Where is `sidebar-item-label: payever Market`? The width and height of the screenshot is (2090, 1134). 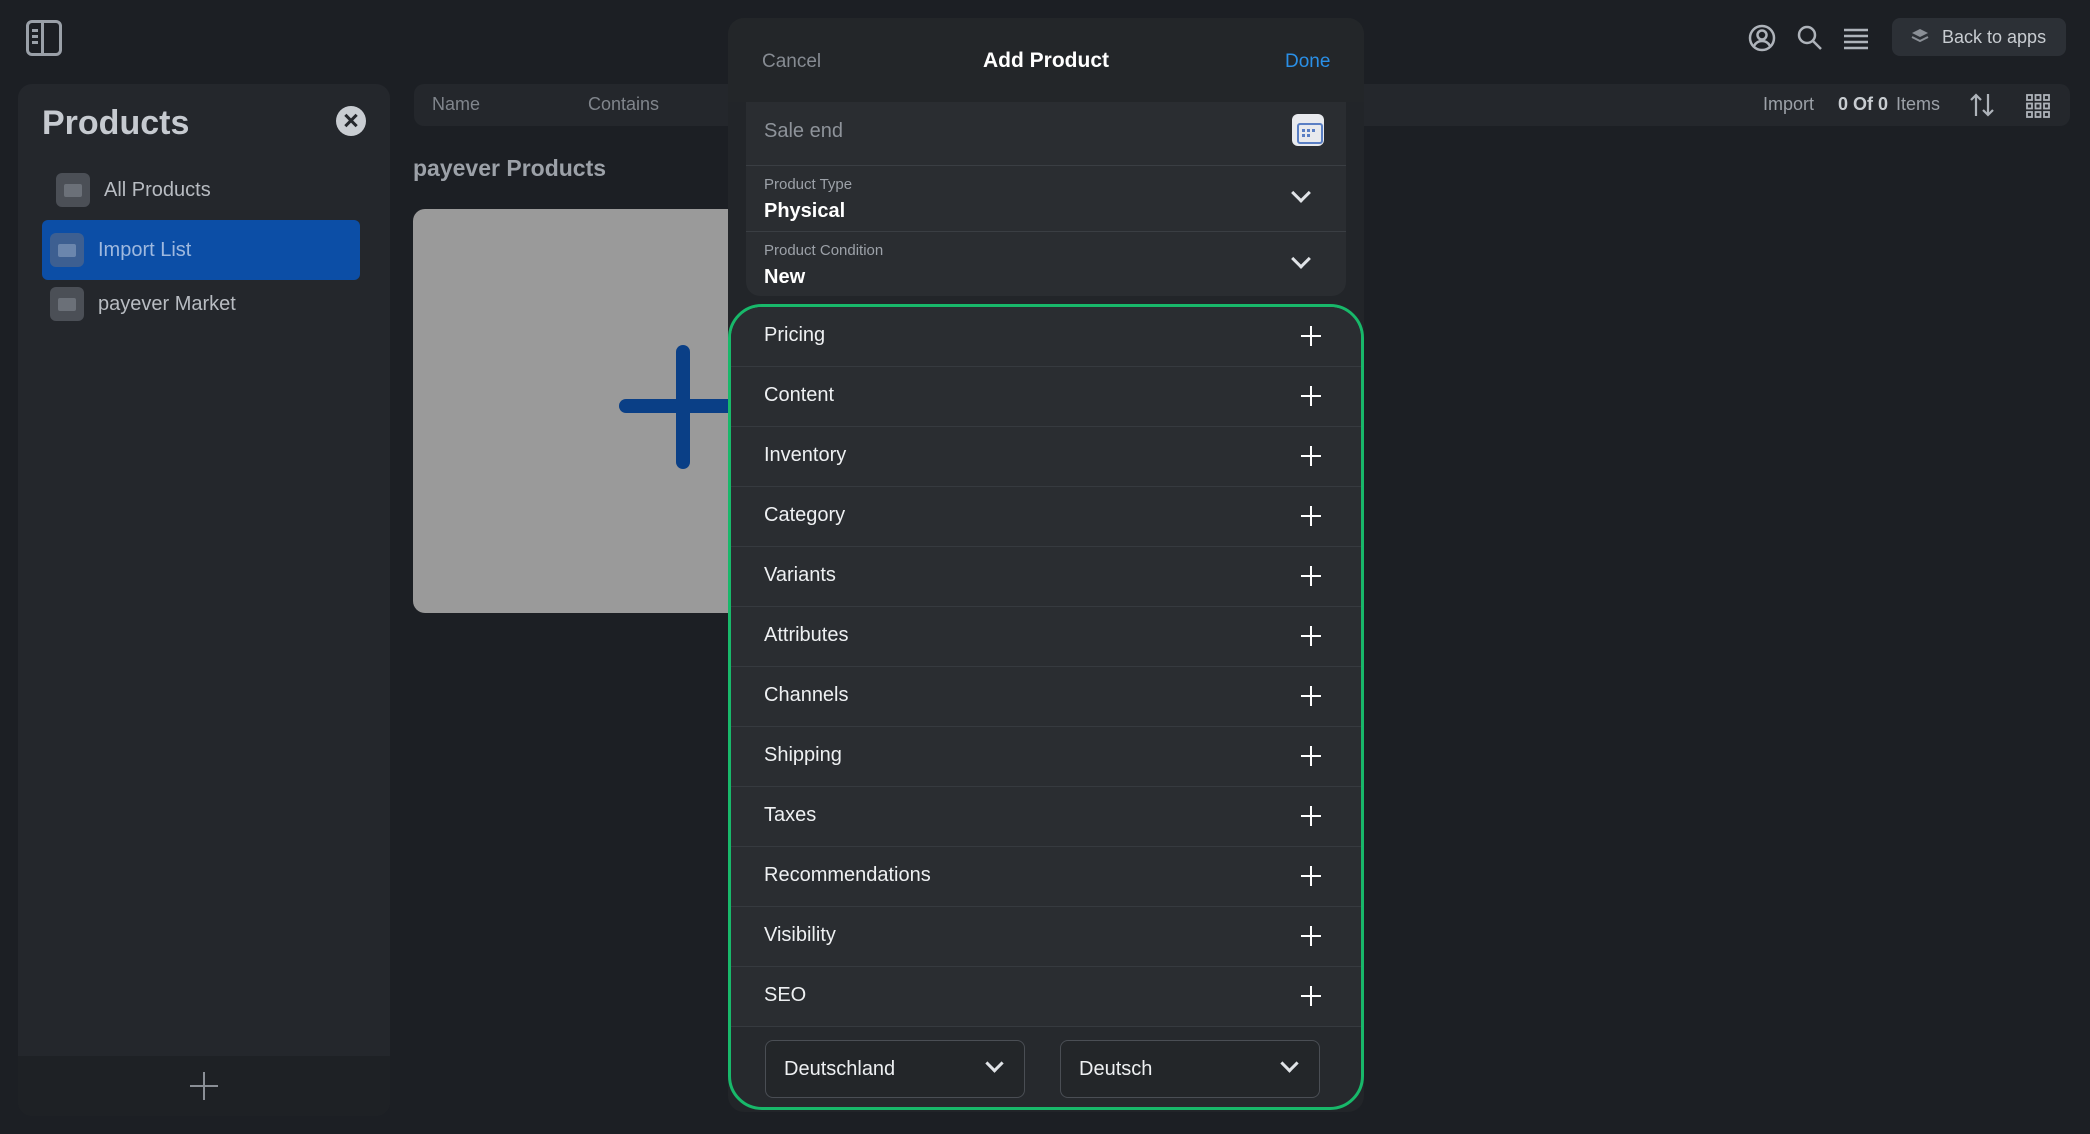
sidebar-item-label: payever Market is located at coordinates (167, 303).